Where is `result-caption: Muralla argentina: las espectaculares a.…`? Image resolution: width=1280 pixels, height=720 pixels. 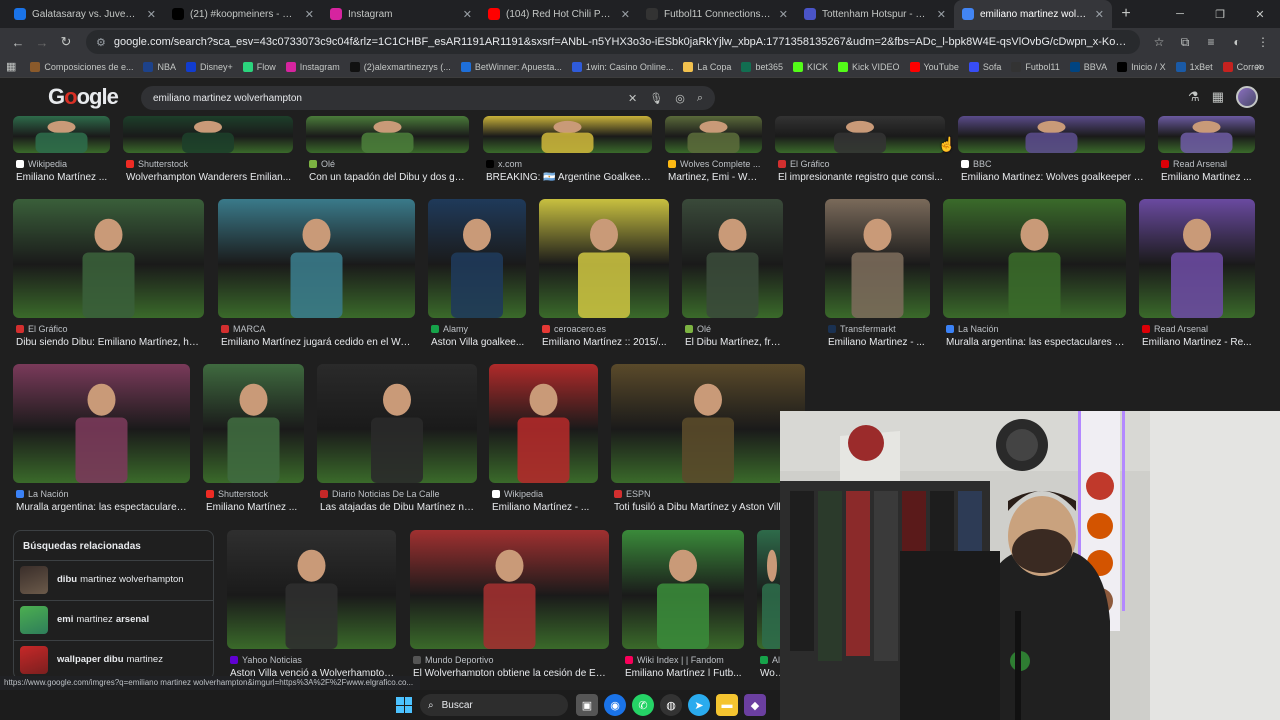
result-caption: Muralla argentina: las espectaculares a.… is located at coordinates (1035, 342).